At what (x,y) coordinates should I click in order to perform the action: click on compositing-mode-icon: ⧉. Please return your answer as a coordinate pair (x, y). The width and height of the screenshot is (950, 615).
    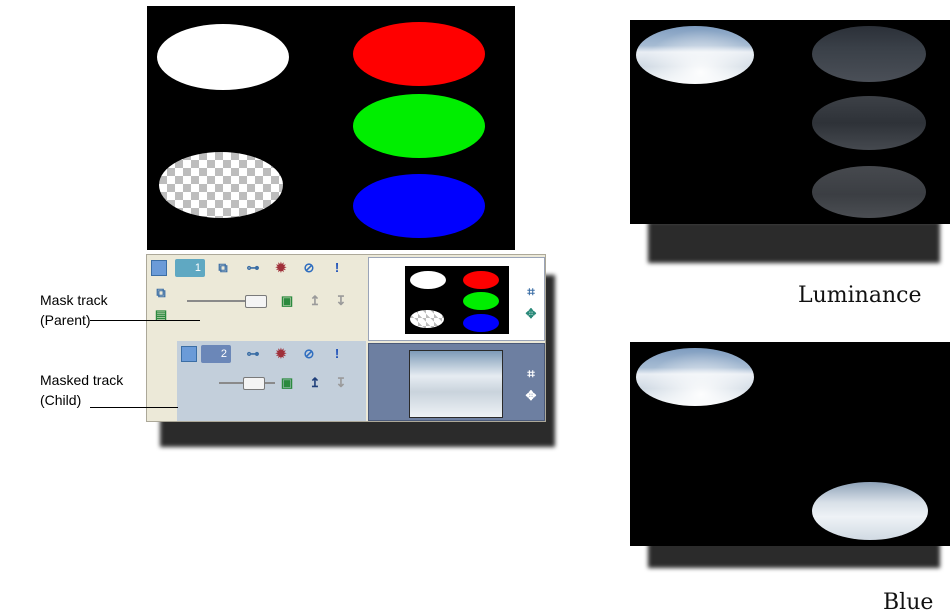
    Looking at the image, I should click on (223, 268).